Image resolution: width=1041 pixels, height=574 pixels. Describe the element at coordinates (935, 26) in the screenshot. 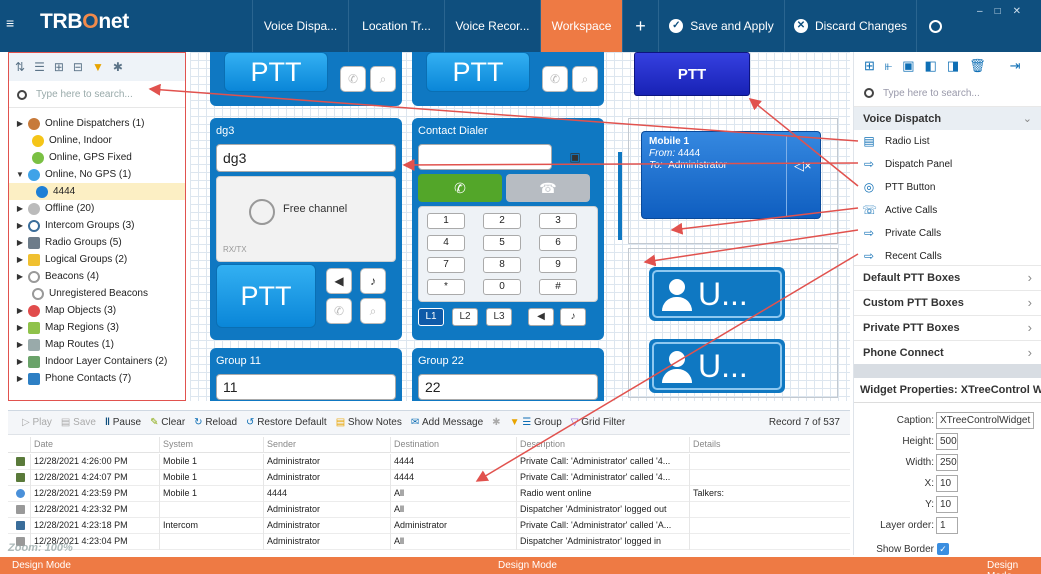

I see `settings-button` at that location.